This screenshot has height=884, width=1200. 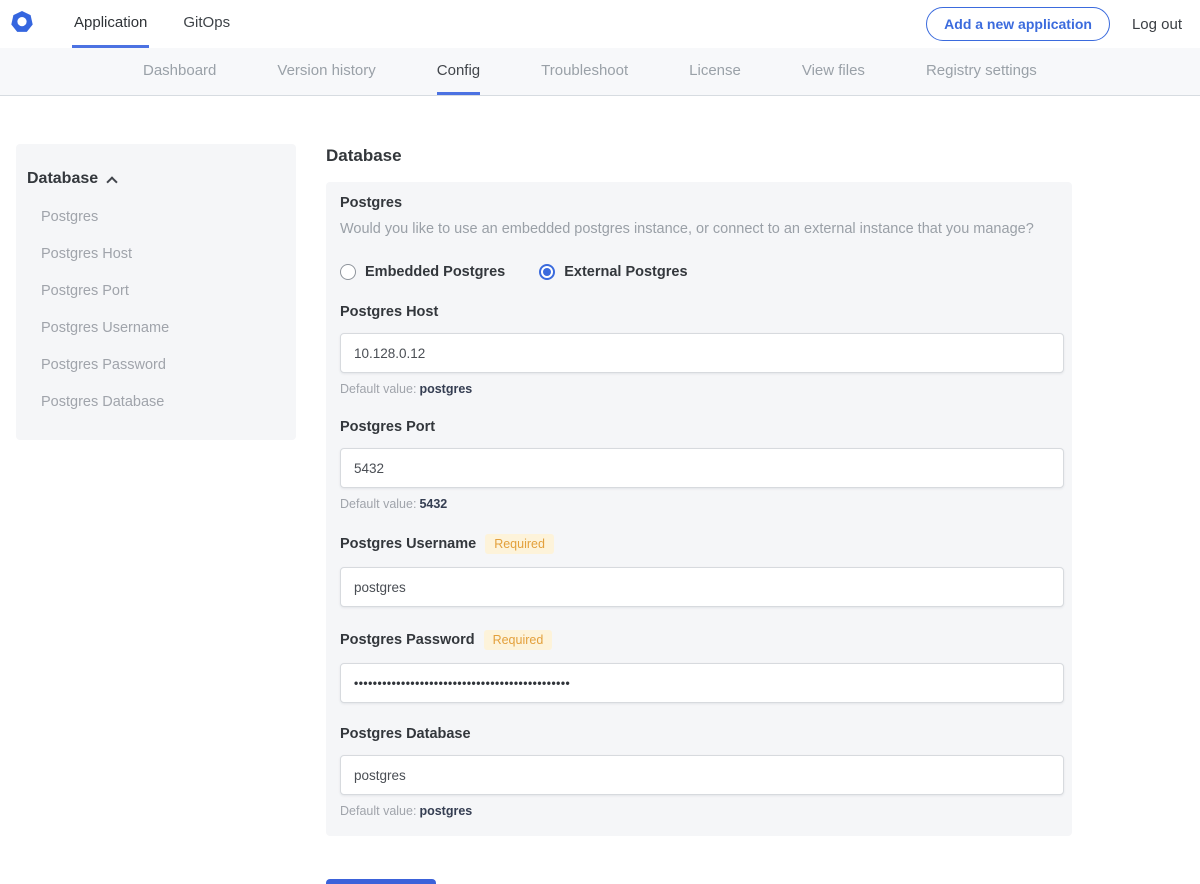 What do you see at coordinates (435, 272) in the screenshot?
I see `radio-label: Embedded Postgres` at bounding box center [435, 272].